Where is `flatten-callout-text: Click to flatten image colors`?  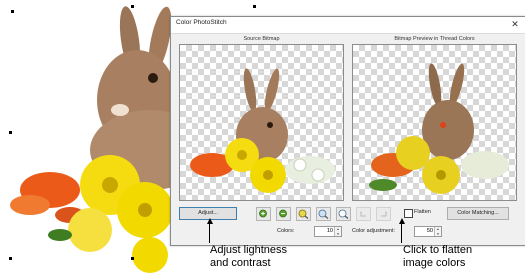
flatten-callout-text: Click to flatten image colors is located at coordinates (437, 257).